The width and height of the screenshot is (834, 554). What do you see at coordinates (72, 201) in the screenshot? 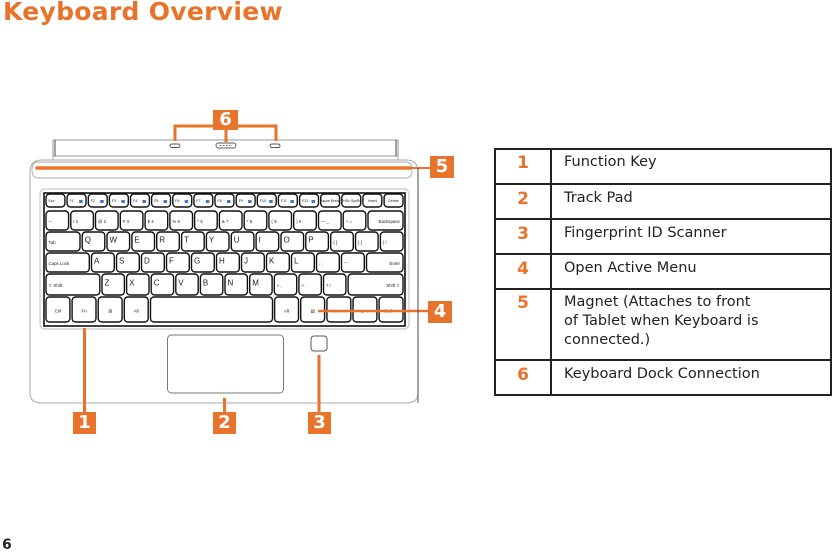
I see `key-label: F1` at bounding box center [72, 201].